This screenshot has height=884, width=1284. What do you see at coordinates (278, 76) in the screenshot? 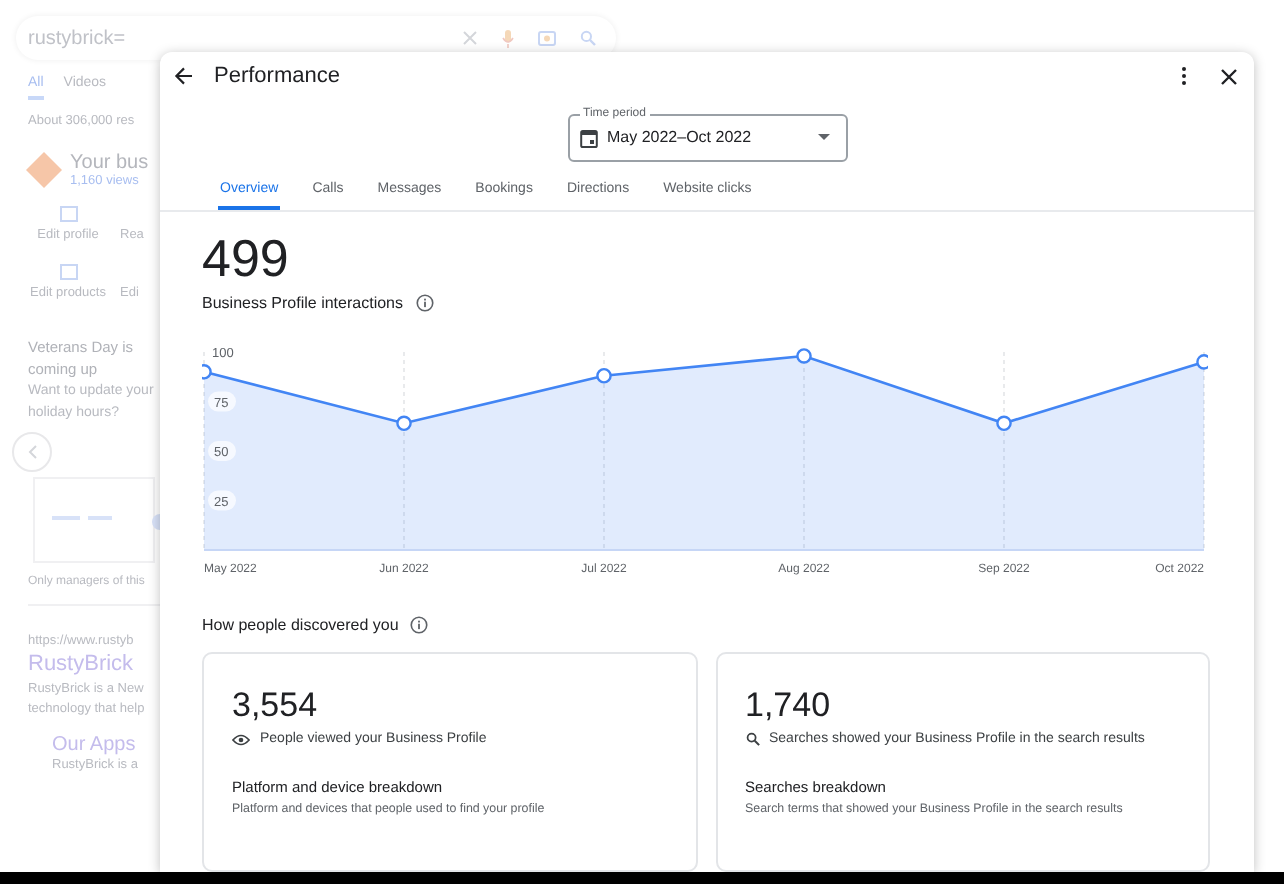
I see `dialog-title: Performance` at bounding box center [278, 76].